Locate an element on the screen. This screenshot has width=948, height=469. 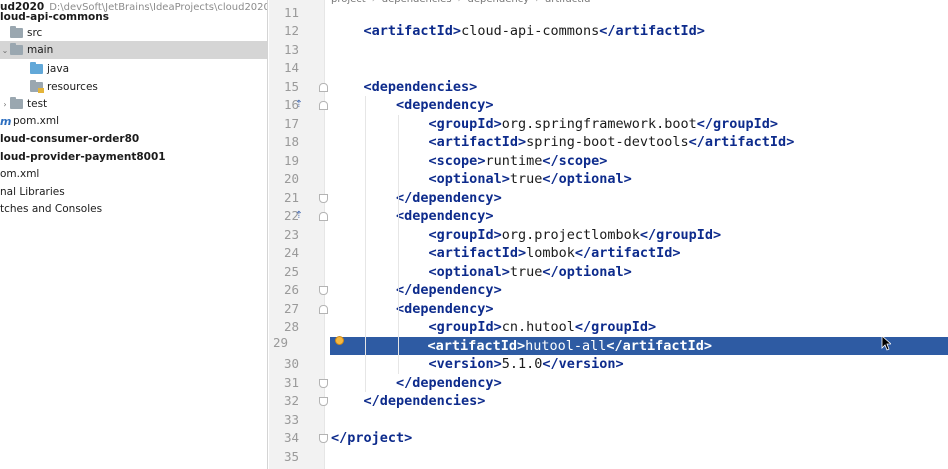
maven-icon: m is located at coordinates (6, 121).